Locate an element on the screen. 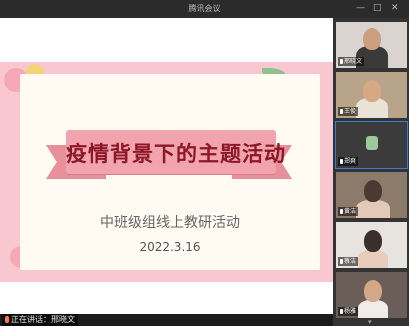 The image size is (409, 326). maximize-icon: □ is located at coordinates (377, 8).